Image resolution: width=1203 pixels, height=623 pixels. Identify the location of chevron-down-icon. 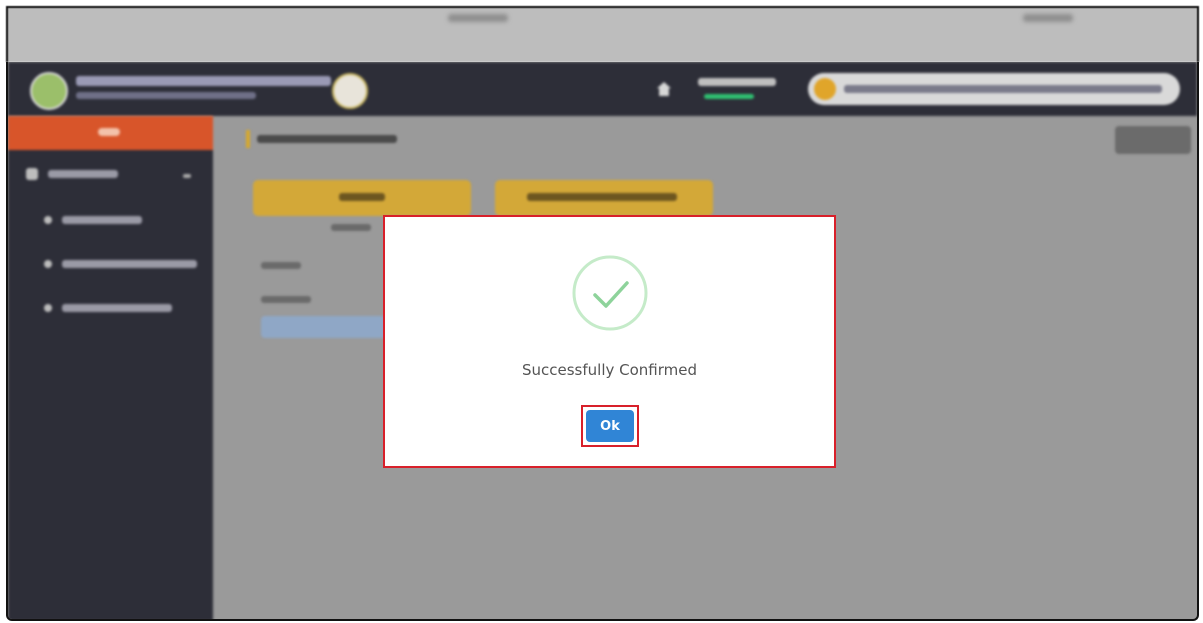
(187, 176).